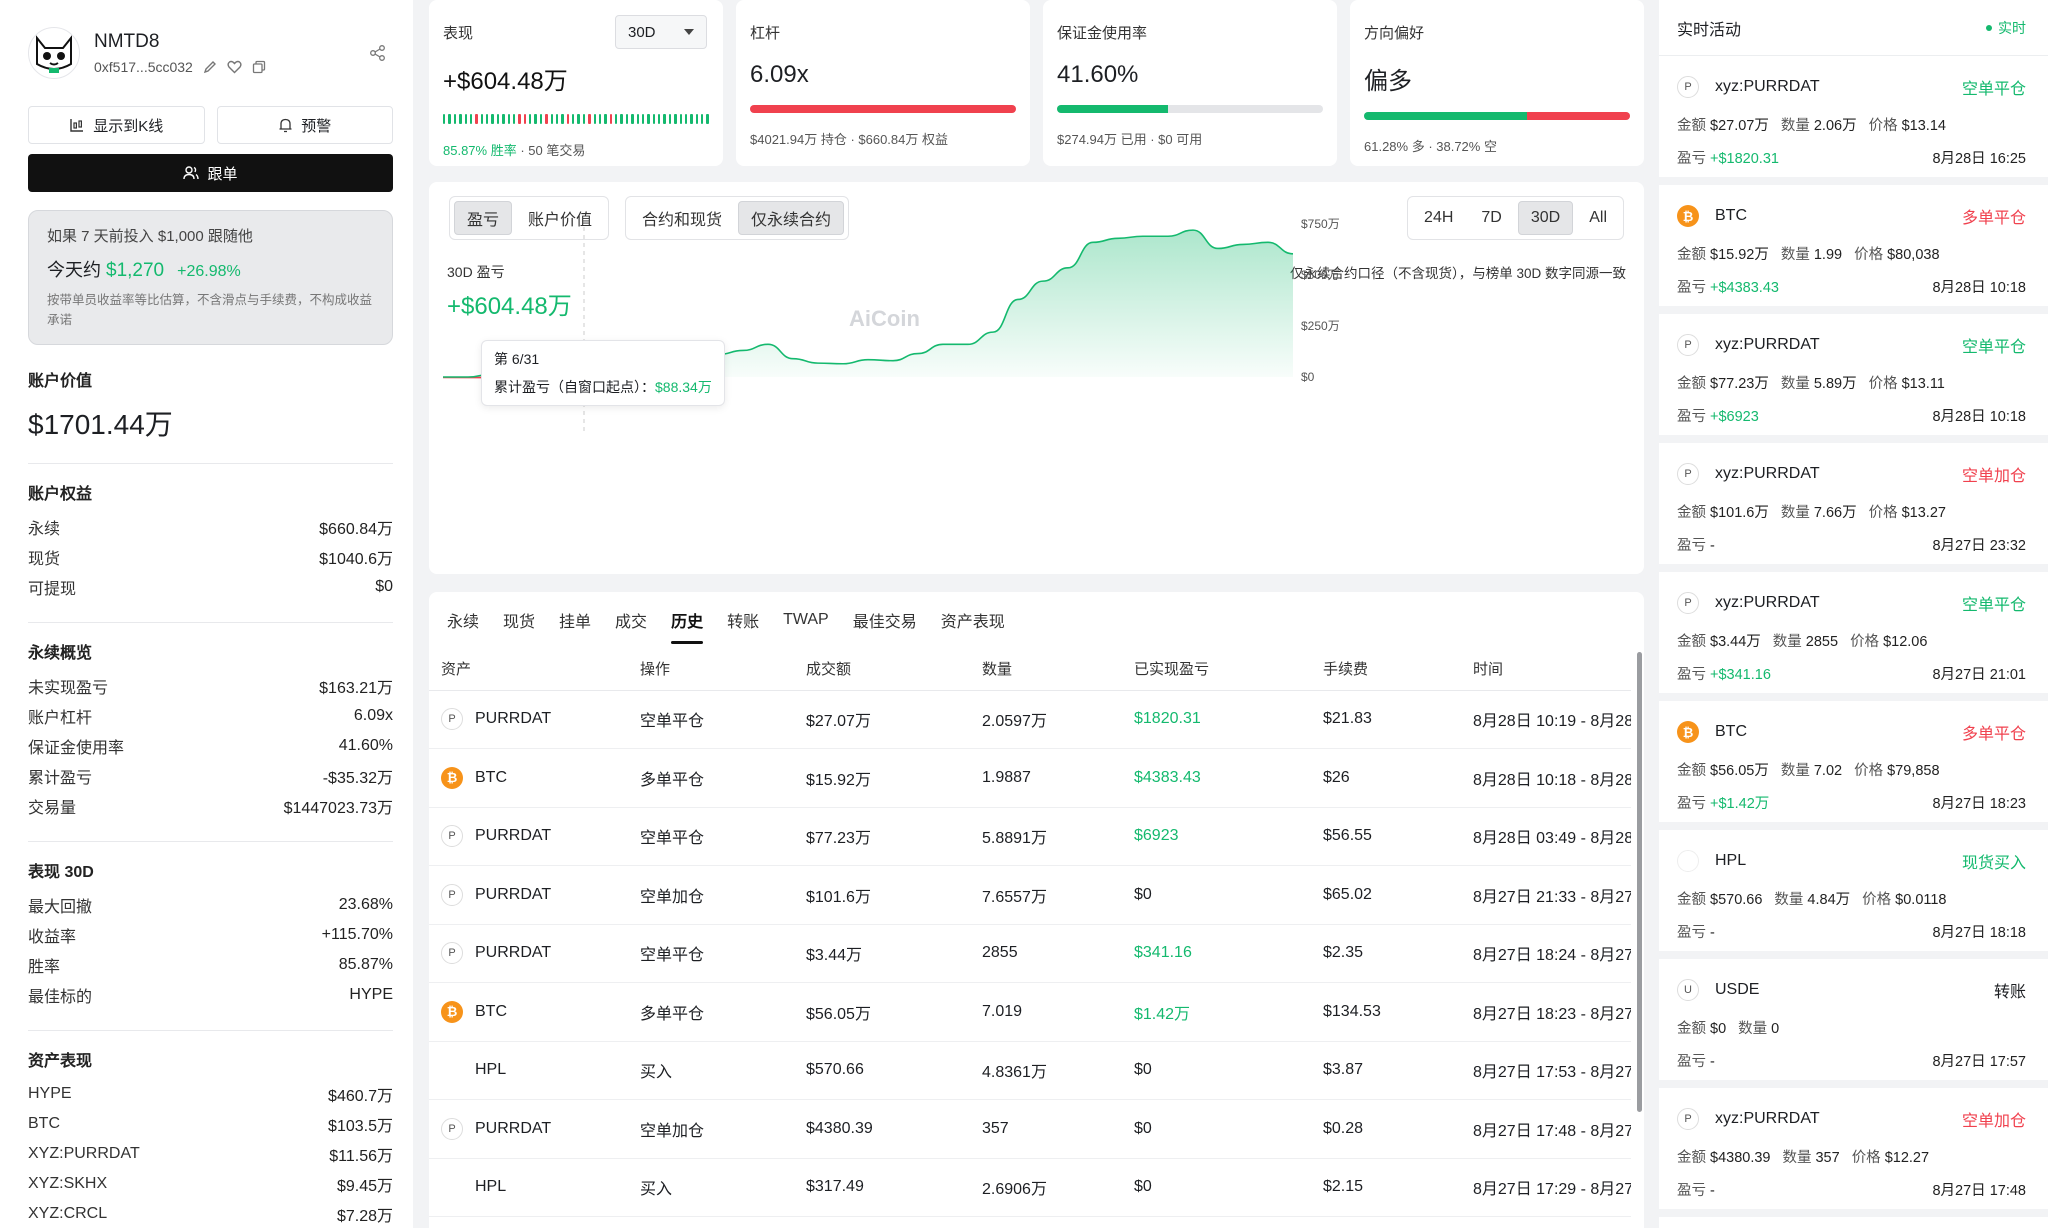  What do you see at coordinates (210, 67) in the screenshot?
I see `edit-icon` at bounding box center [210, 67].